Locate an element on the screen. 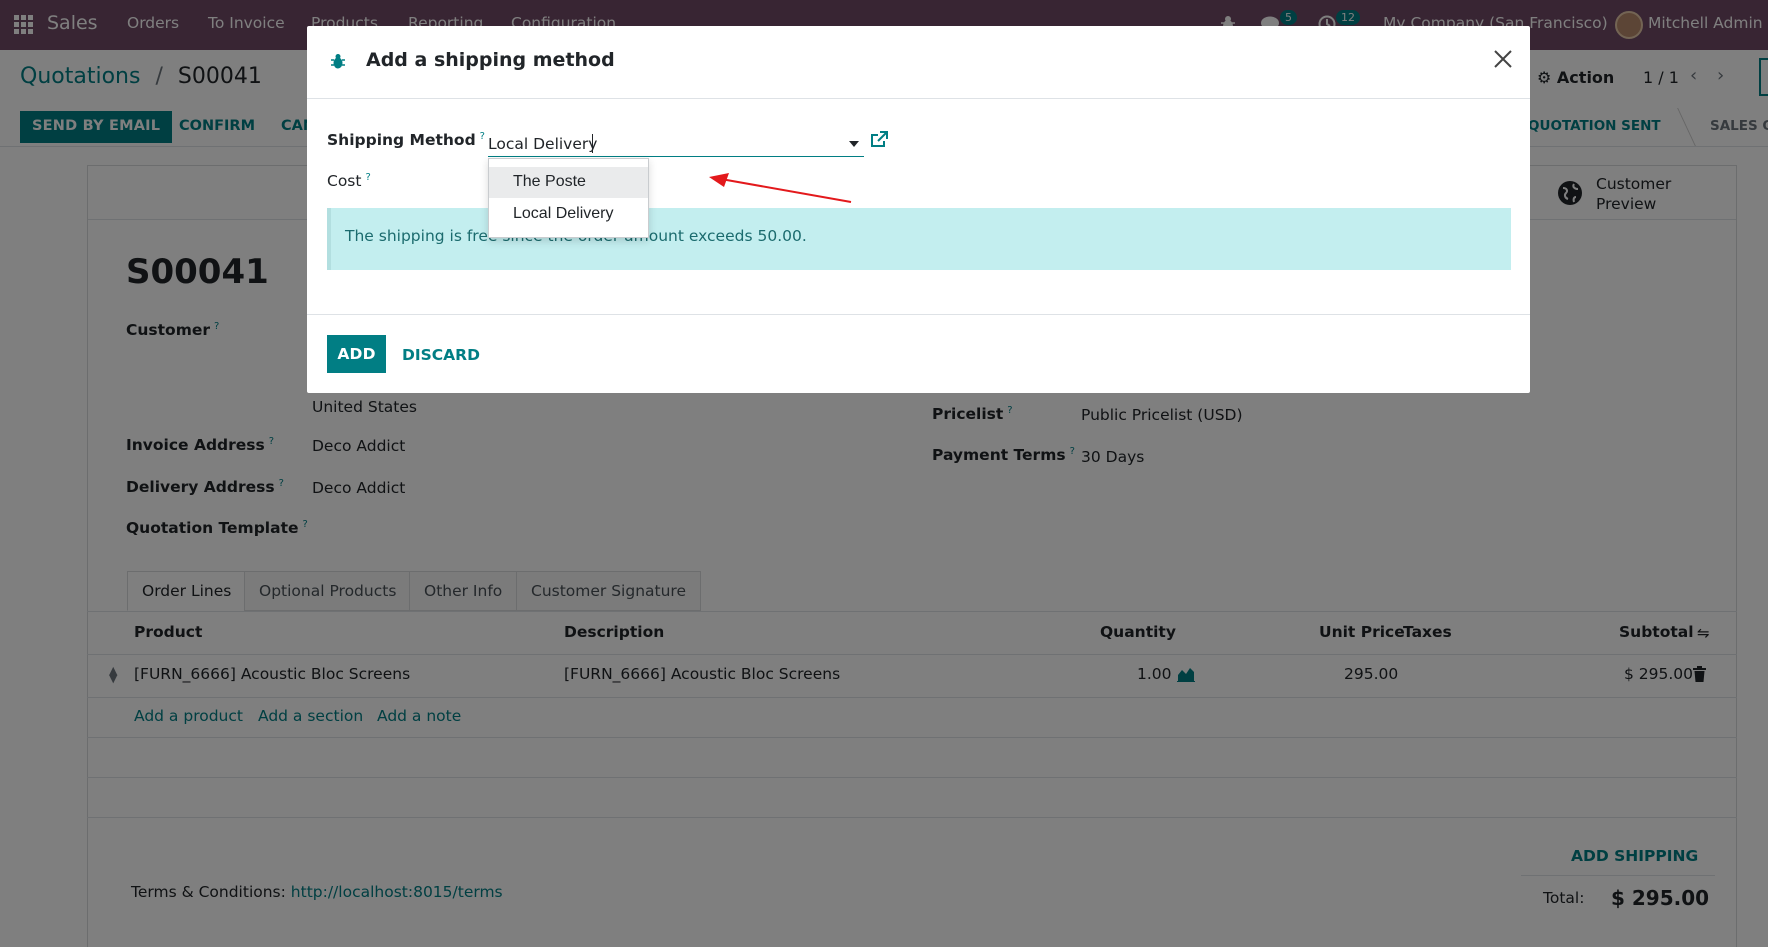  bug-icon is located at coordinates (338, 63).